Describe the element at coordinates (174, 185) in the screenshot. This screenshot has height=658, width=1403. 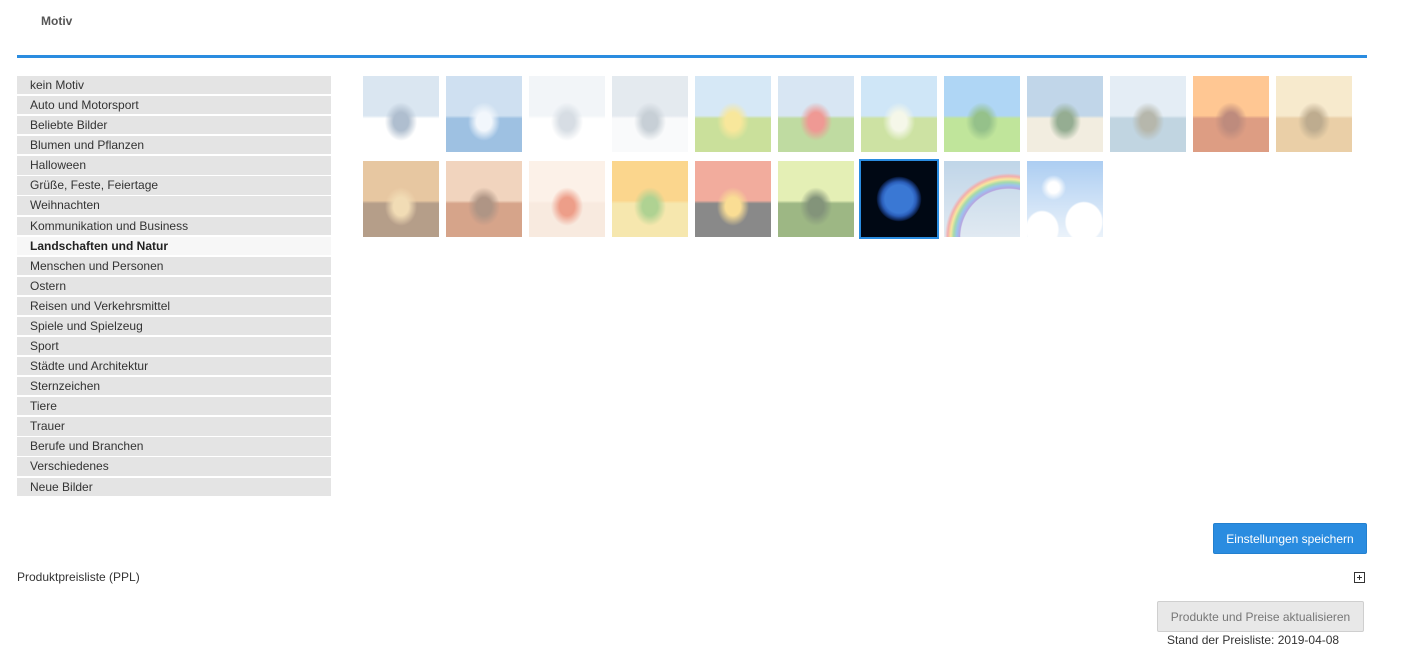
I see `category-item: Grüße, Feste, Feiertage` at that location.